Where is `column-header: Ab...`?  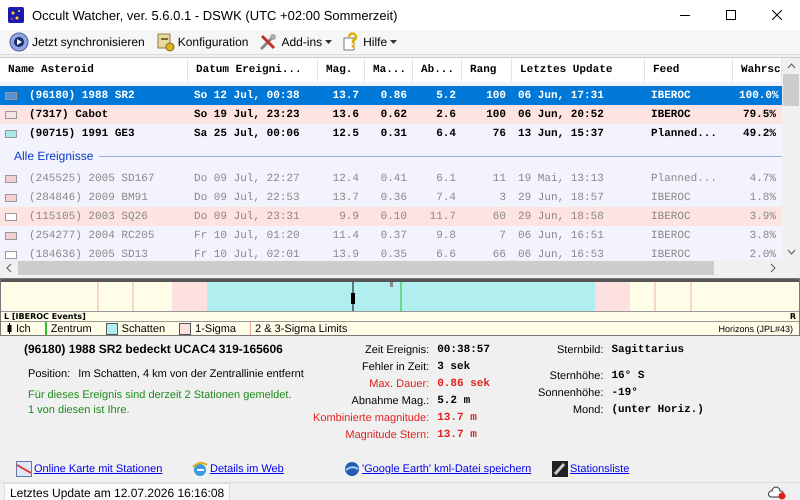 column-header: Ab... is located at coordinates (437, 70).